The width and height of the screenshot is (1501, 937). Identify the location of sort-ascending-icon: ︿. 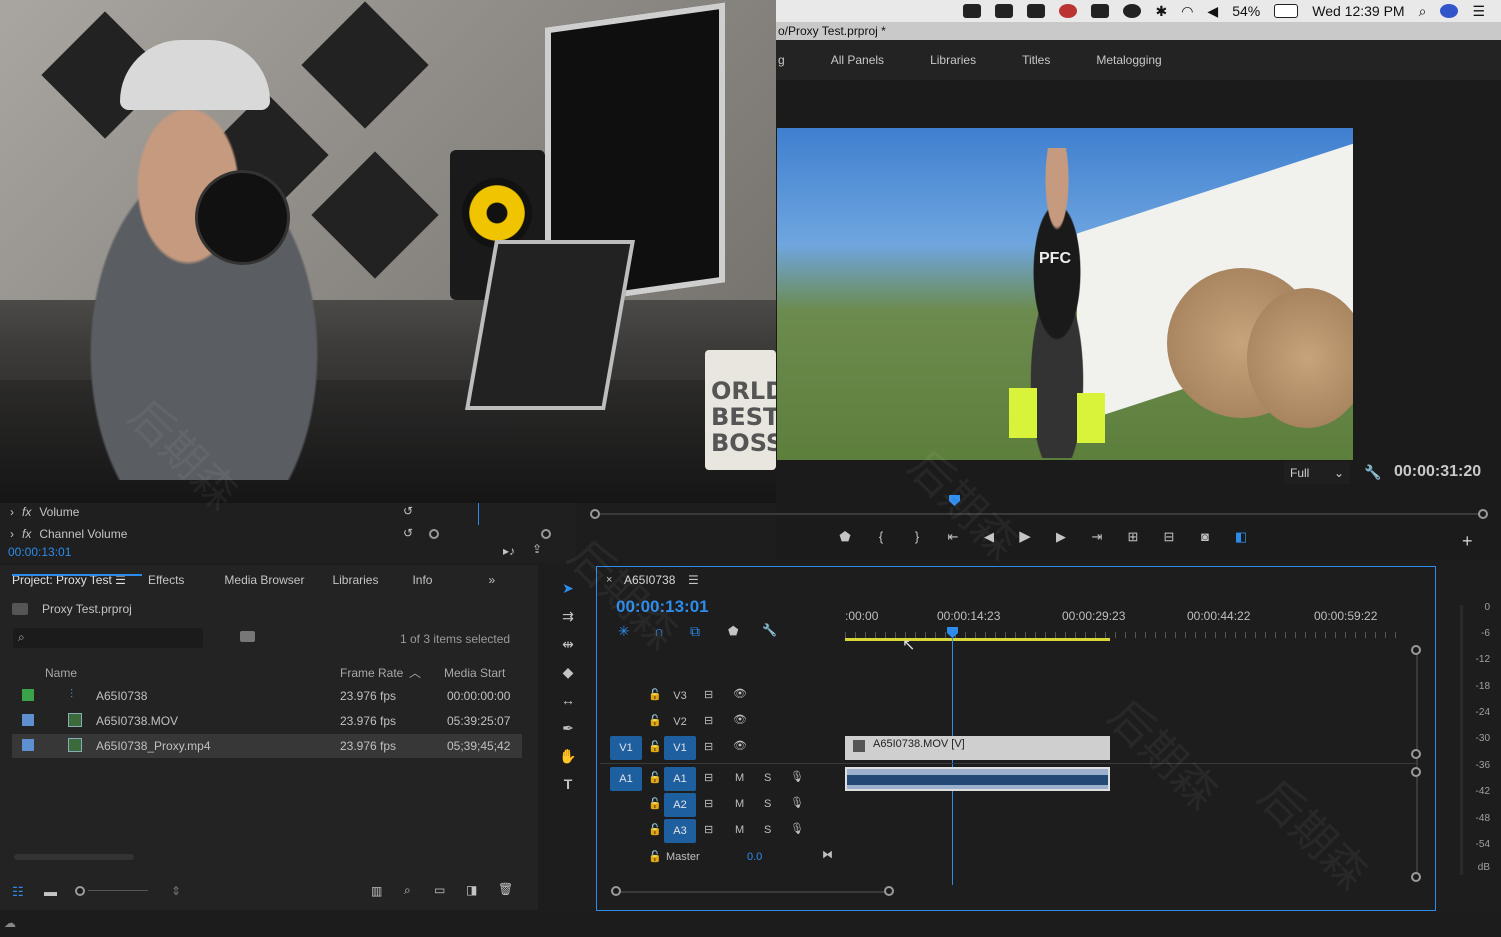
(415, 672).